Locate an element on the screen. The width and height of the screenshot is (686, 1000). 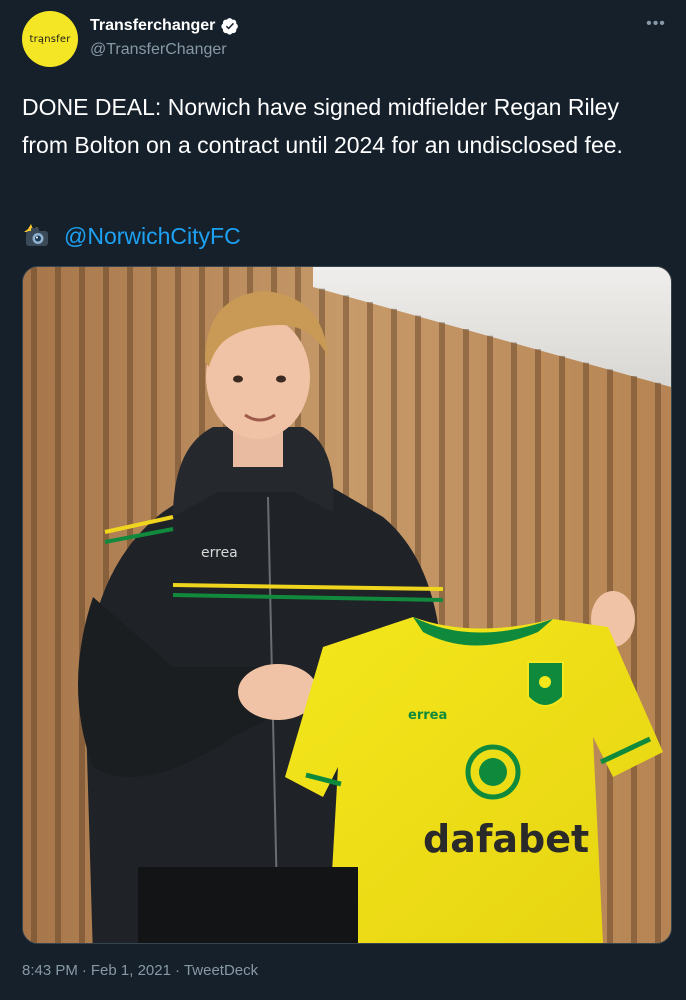
avatar-logo-text: trąnsfer is located at coordinates (50, 39).